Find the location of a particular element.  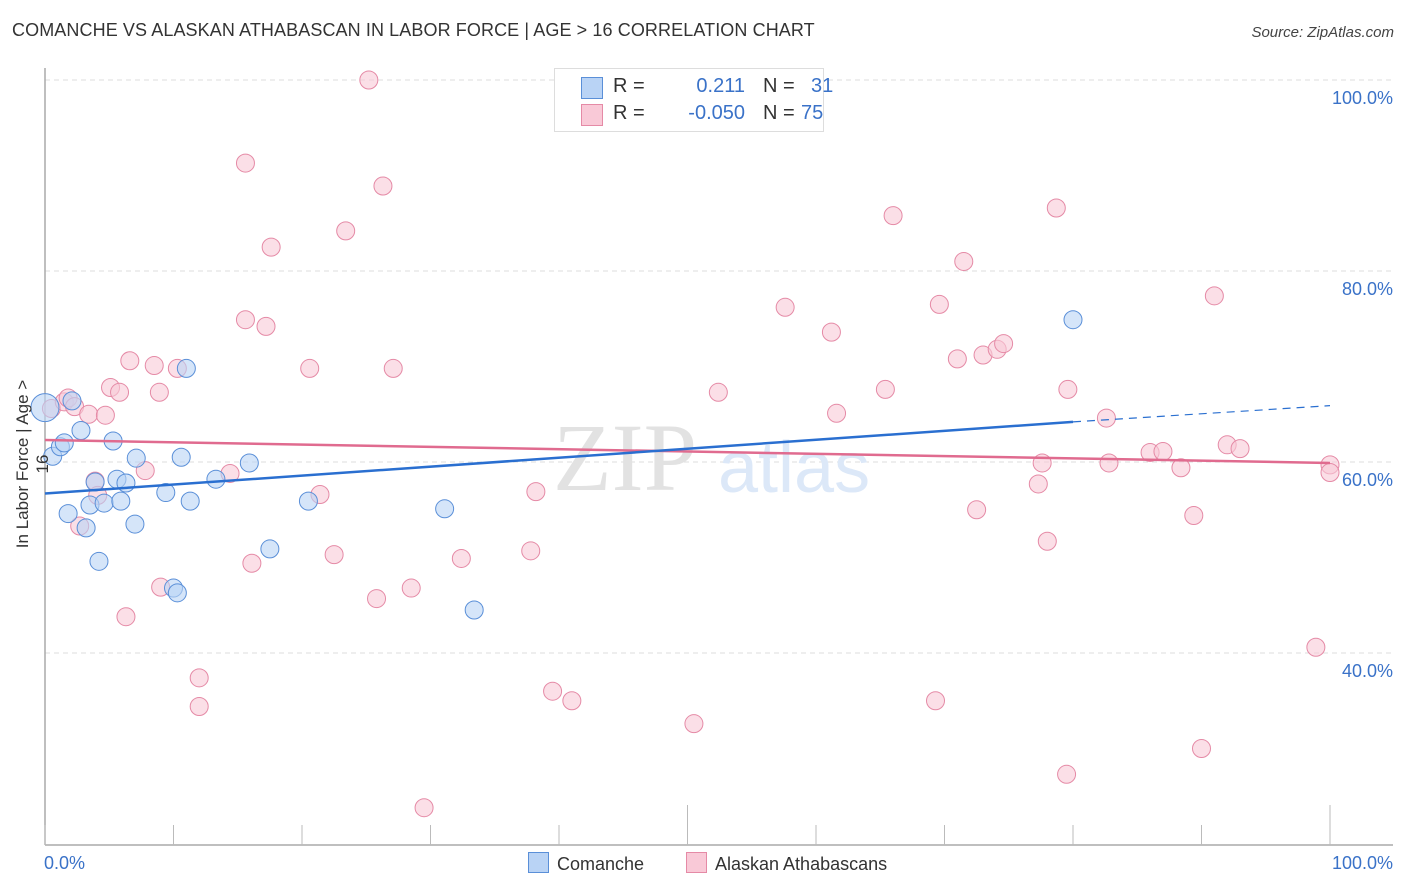

n-value: 31 is located at coordinates (822, 86).